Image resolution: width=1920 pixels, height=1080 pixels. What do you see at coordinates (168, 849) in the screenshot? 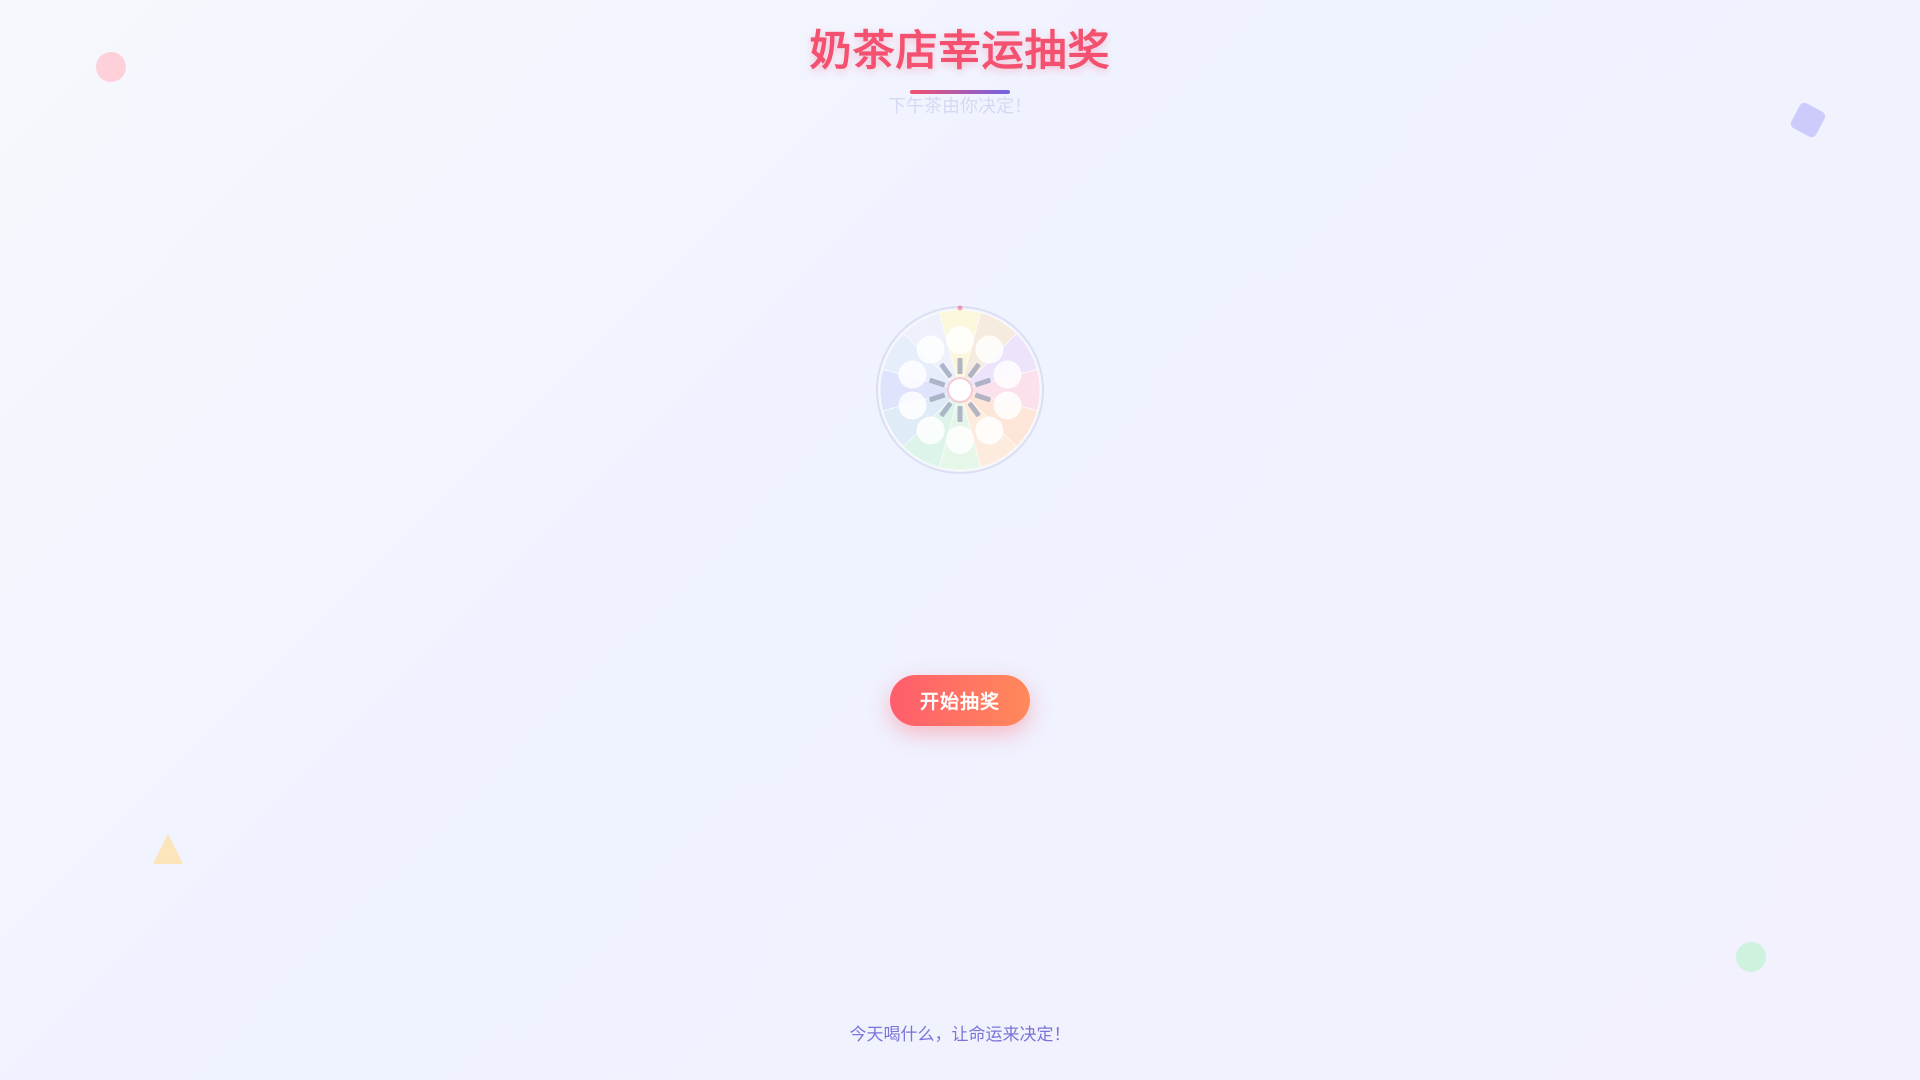
I see `decorative-yellow-triangle` at bounding box center [168, 849].